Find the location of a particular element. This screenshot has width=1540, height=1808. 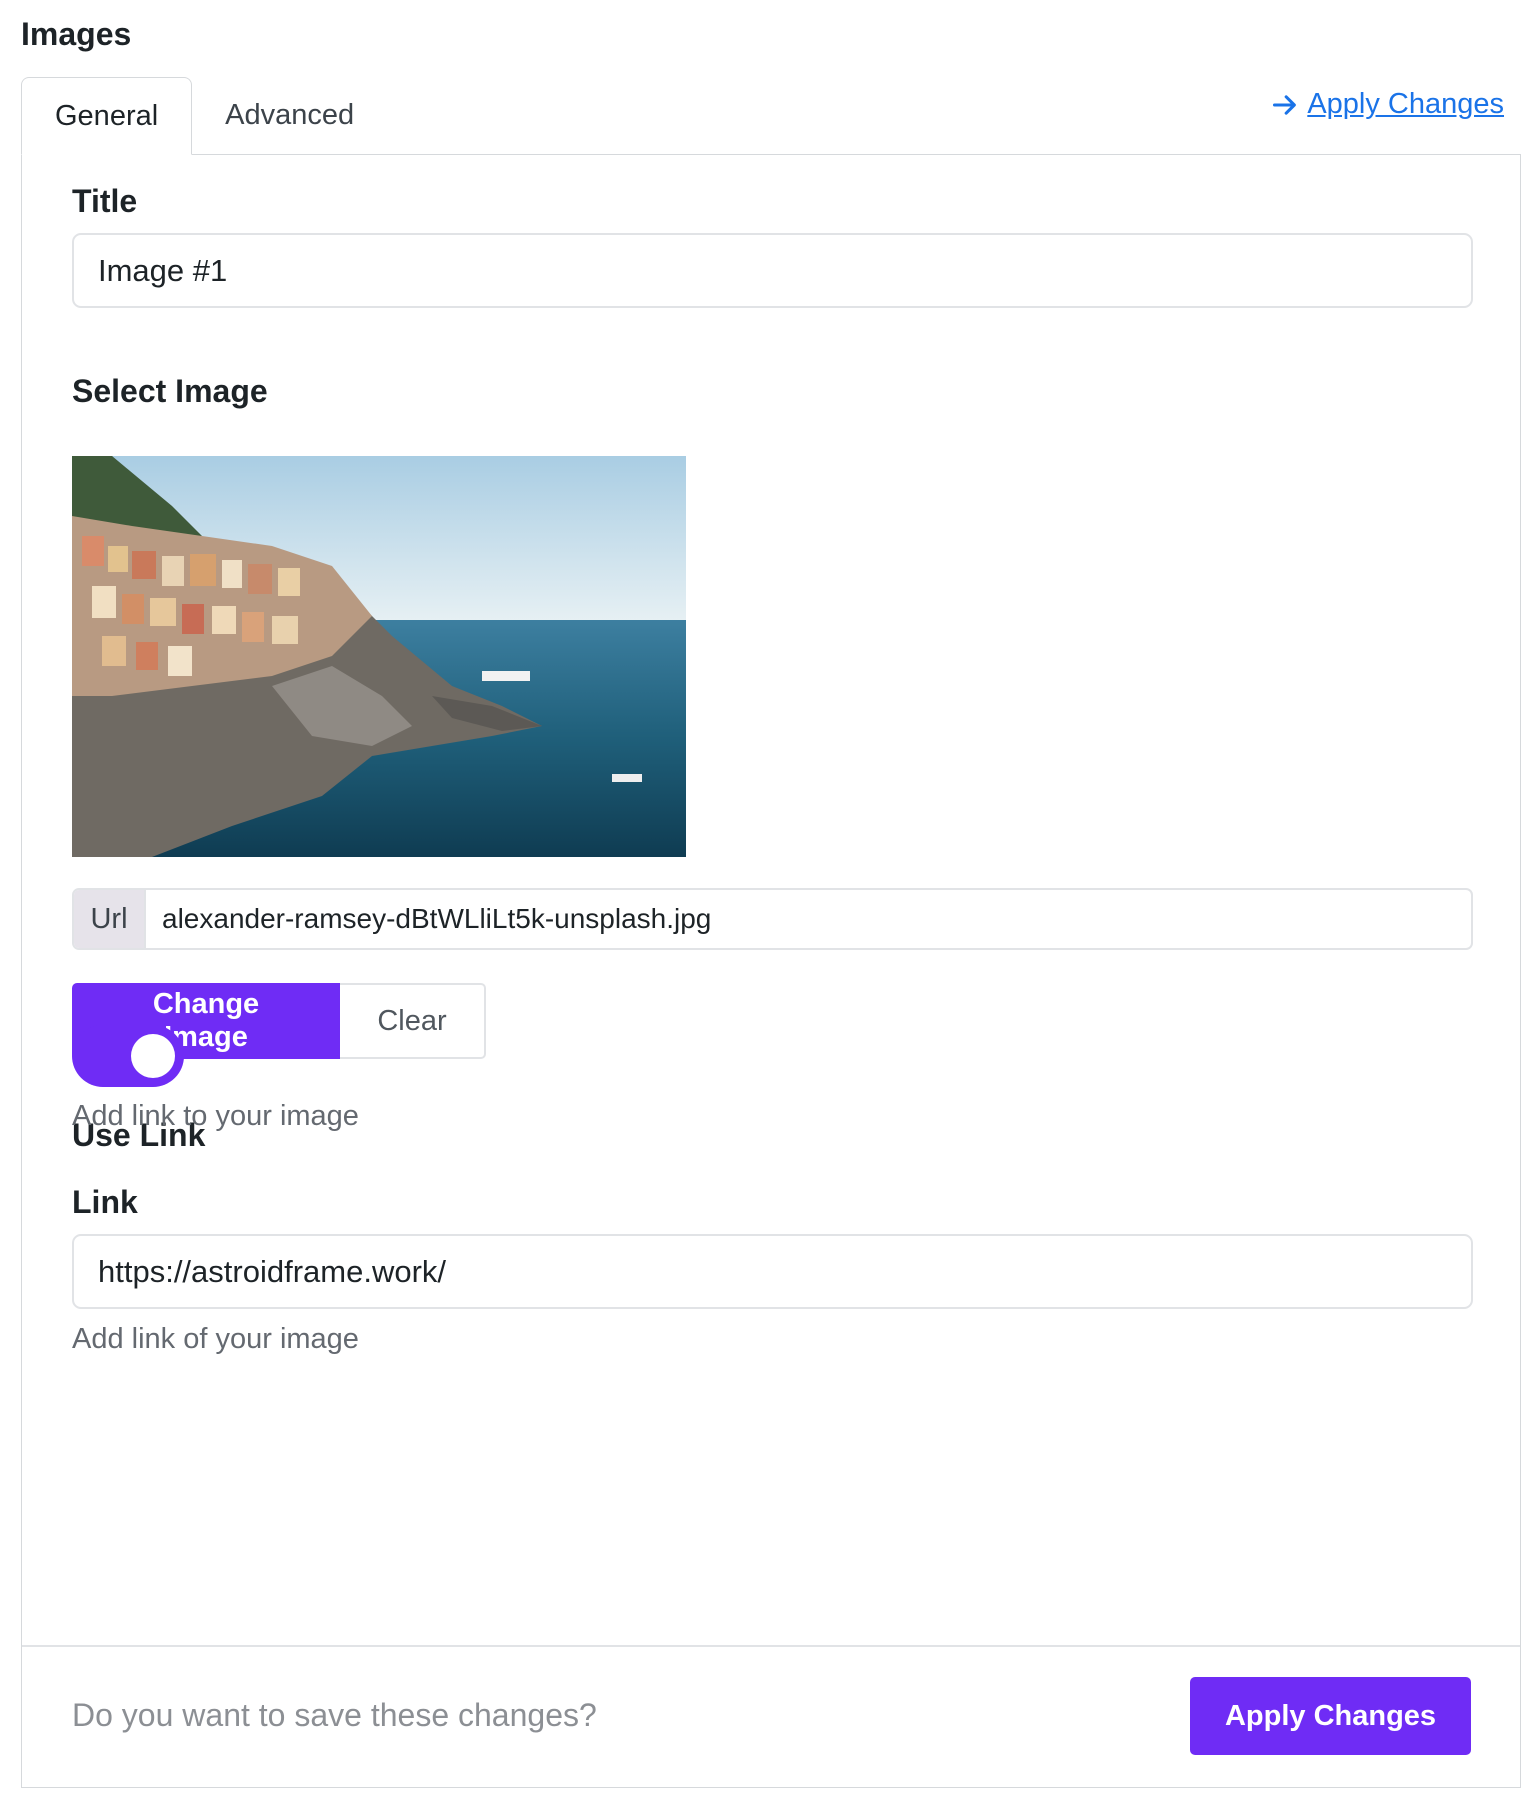

use-link-help: Add link to your image is located at coordinates (215, 1116).